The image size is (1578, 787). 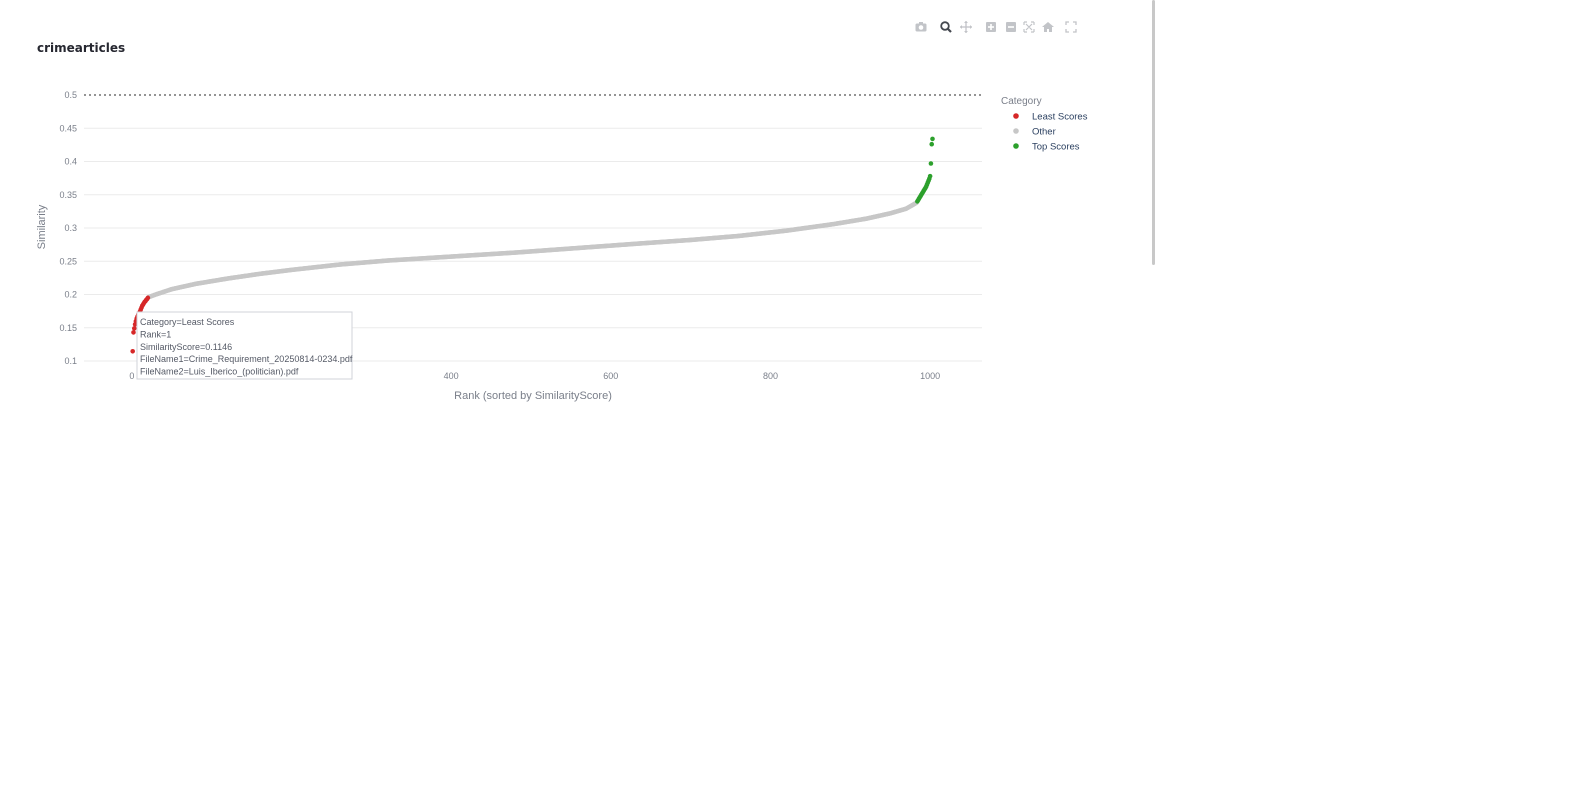 What do you see at coordinates (770, 376) in the screenshot?
I see `x-tick-label: 800` at bounding box center [770, 376].